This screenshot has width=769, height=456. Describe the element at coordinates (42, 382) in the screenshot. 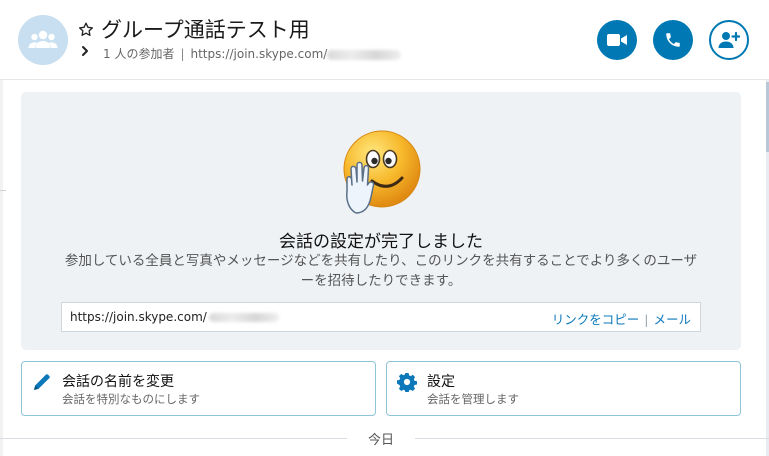

I see `pencil-icon` at that location.